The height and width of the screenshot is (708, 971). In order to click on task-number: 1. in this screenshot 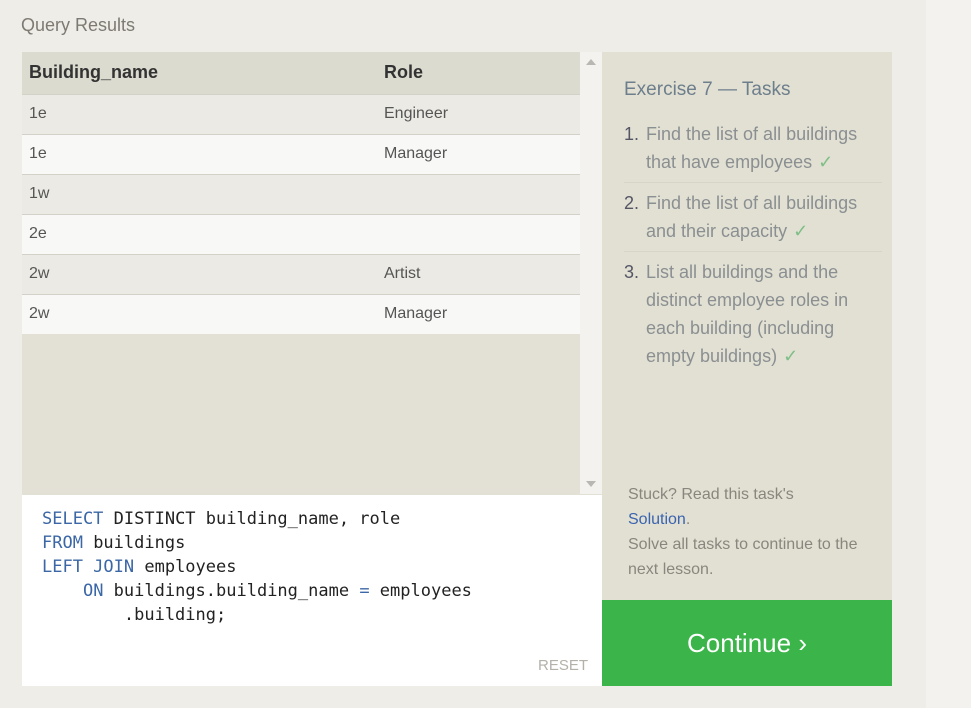, I will do `click(632, 134)`.